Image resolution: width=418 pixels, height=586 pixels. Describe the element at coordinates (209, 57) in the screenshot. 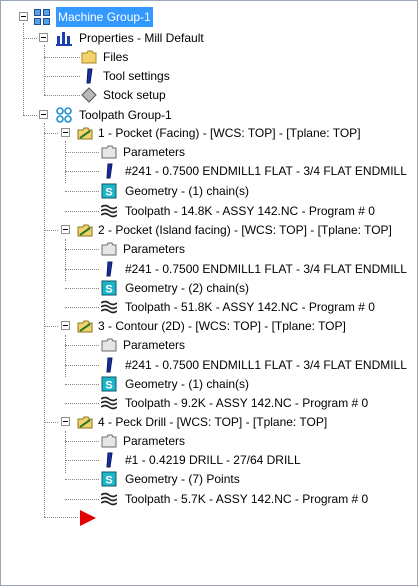

I see `tree-node-files: Files` at that location.